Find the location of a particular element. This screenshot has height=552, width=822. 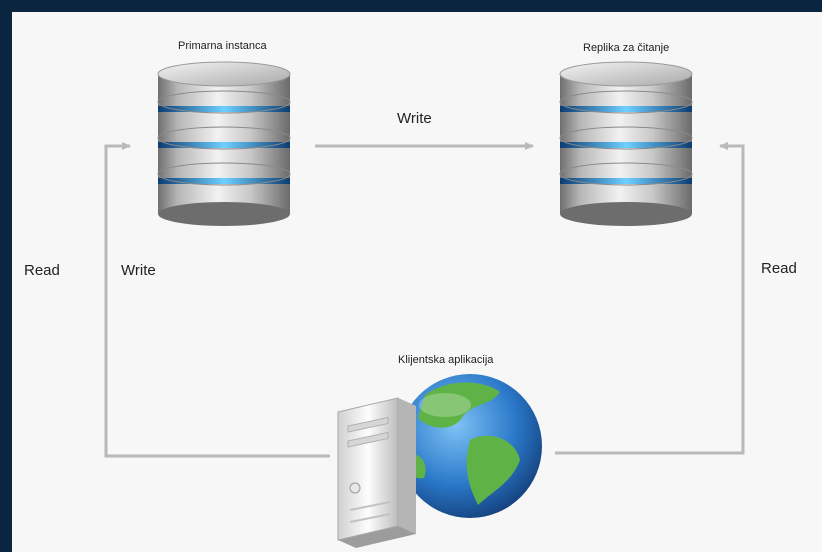

client-globe-icon is located at coordinates (470, 446).